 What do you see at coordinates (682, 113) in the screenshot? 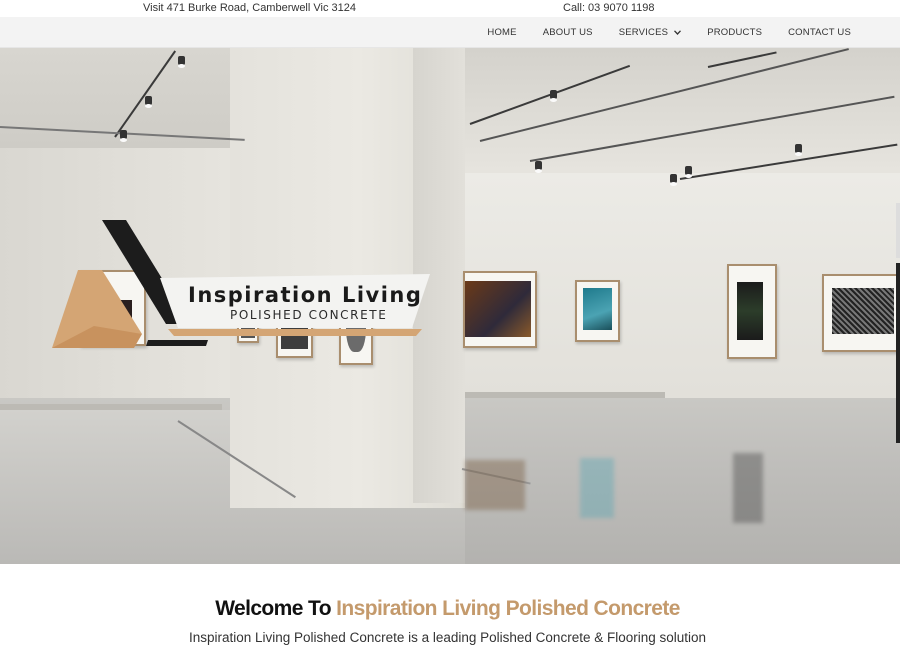
I see `gallery-ceiling-right` at bounding box center [682, 113].